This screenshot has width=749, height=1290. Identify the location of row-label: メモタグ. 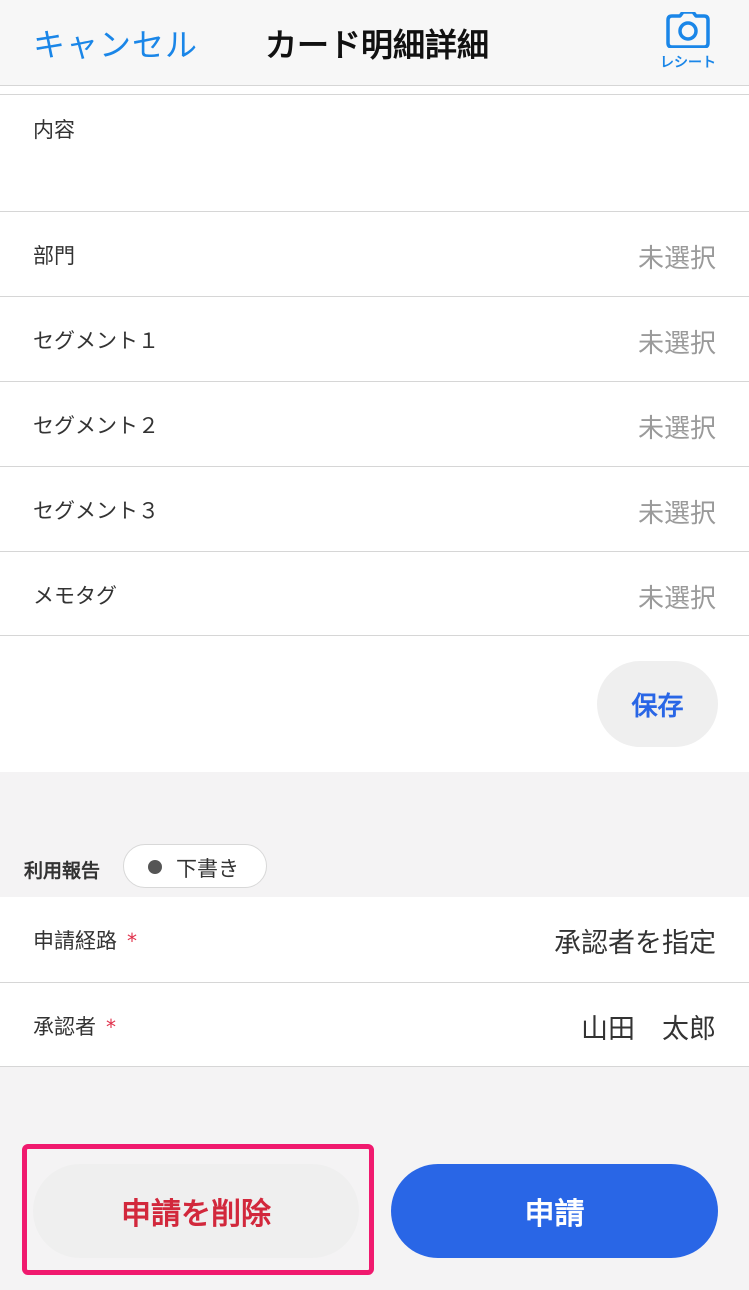
(75, 596).